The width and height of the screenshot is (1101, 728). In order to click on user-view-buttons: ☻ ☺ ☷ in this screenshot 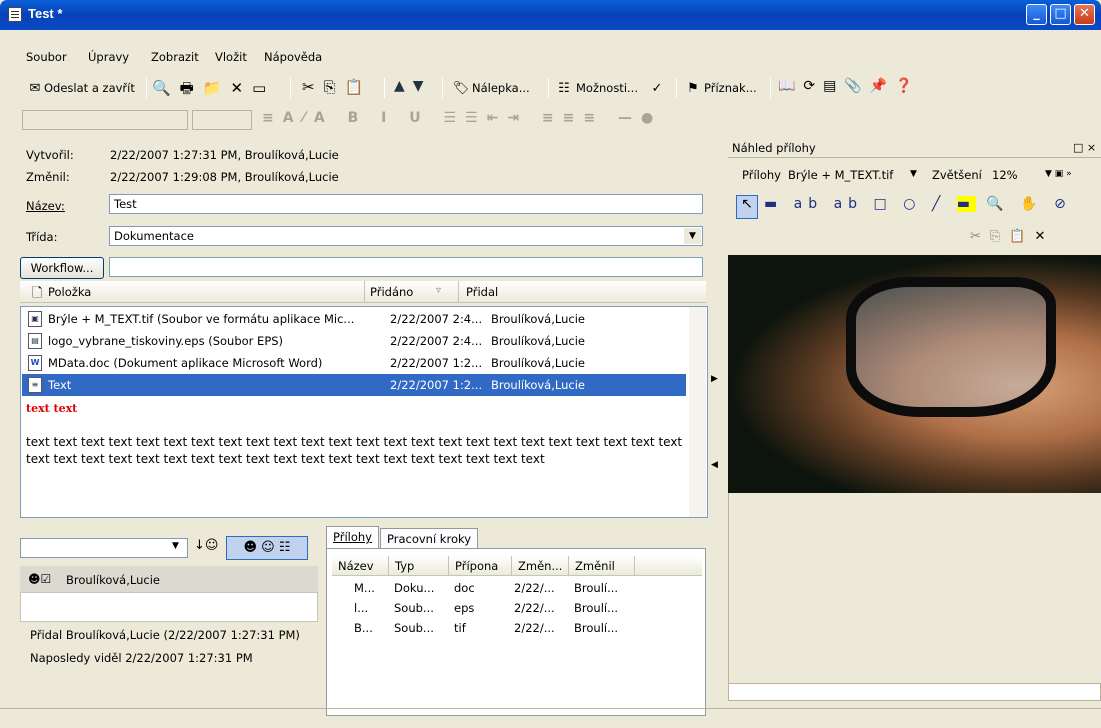, I will do `click(267, 548)`.